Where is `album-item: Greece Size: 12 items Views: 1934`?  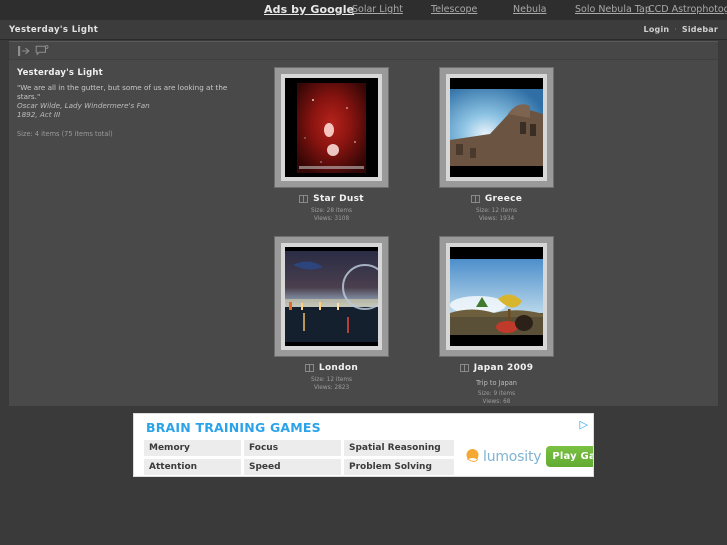
album-item: Greece Size: 12 items Views: 1934 is located at coordinates (496, 145).